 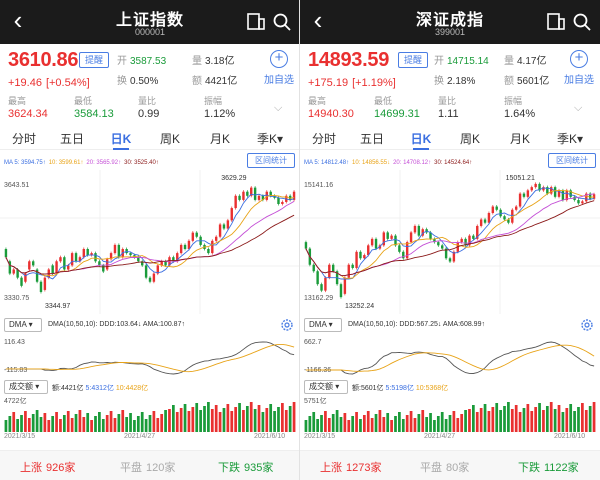 I want to click on max-price-label: 15051.21, so click(x=520, y=178).